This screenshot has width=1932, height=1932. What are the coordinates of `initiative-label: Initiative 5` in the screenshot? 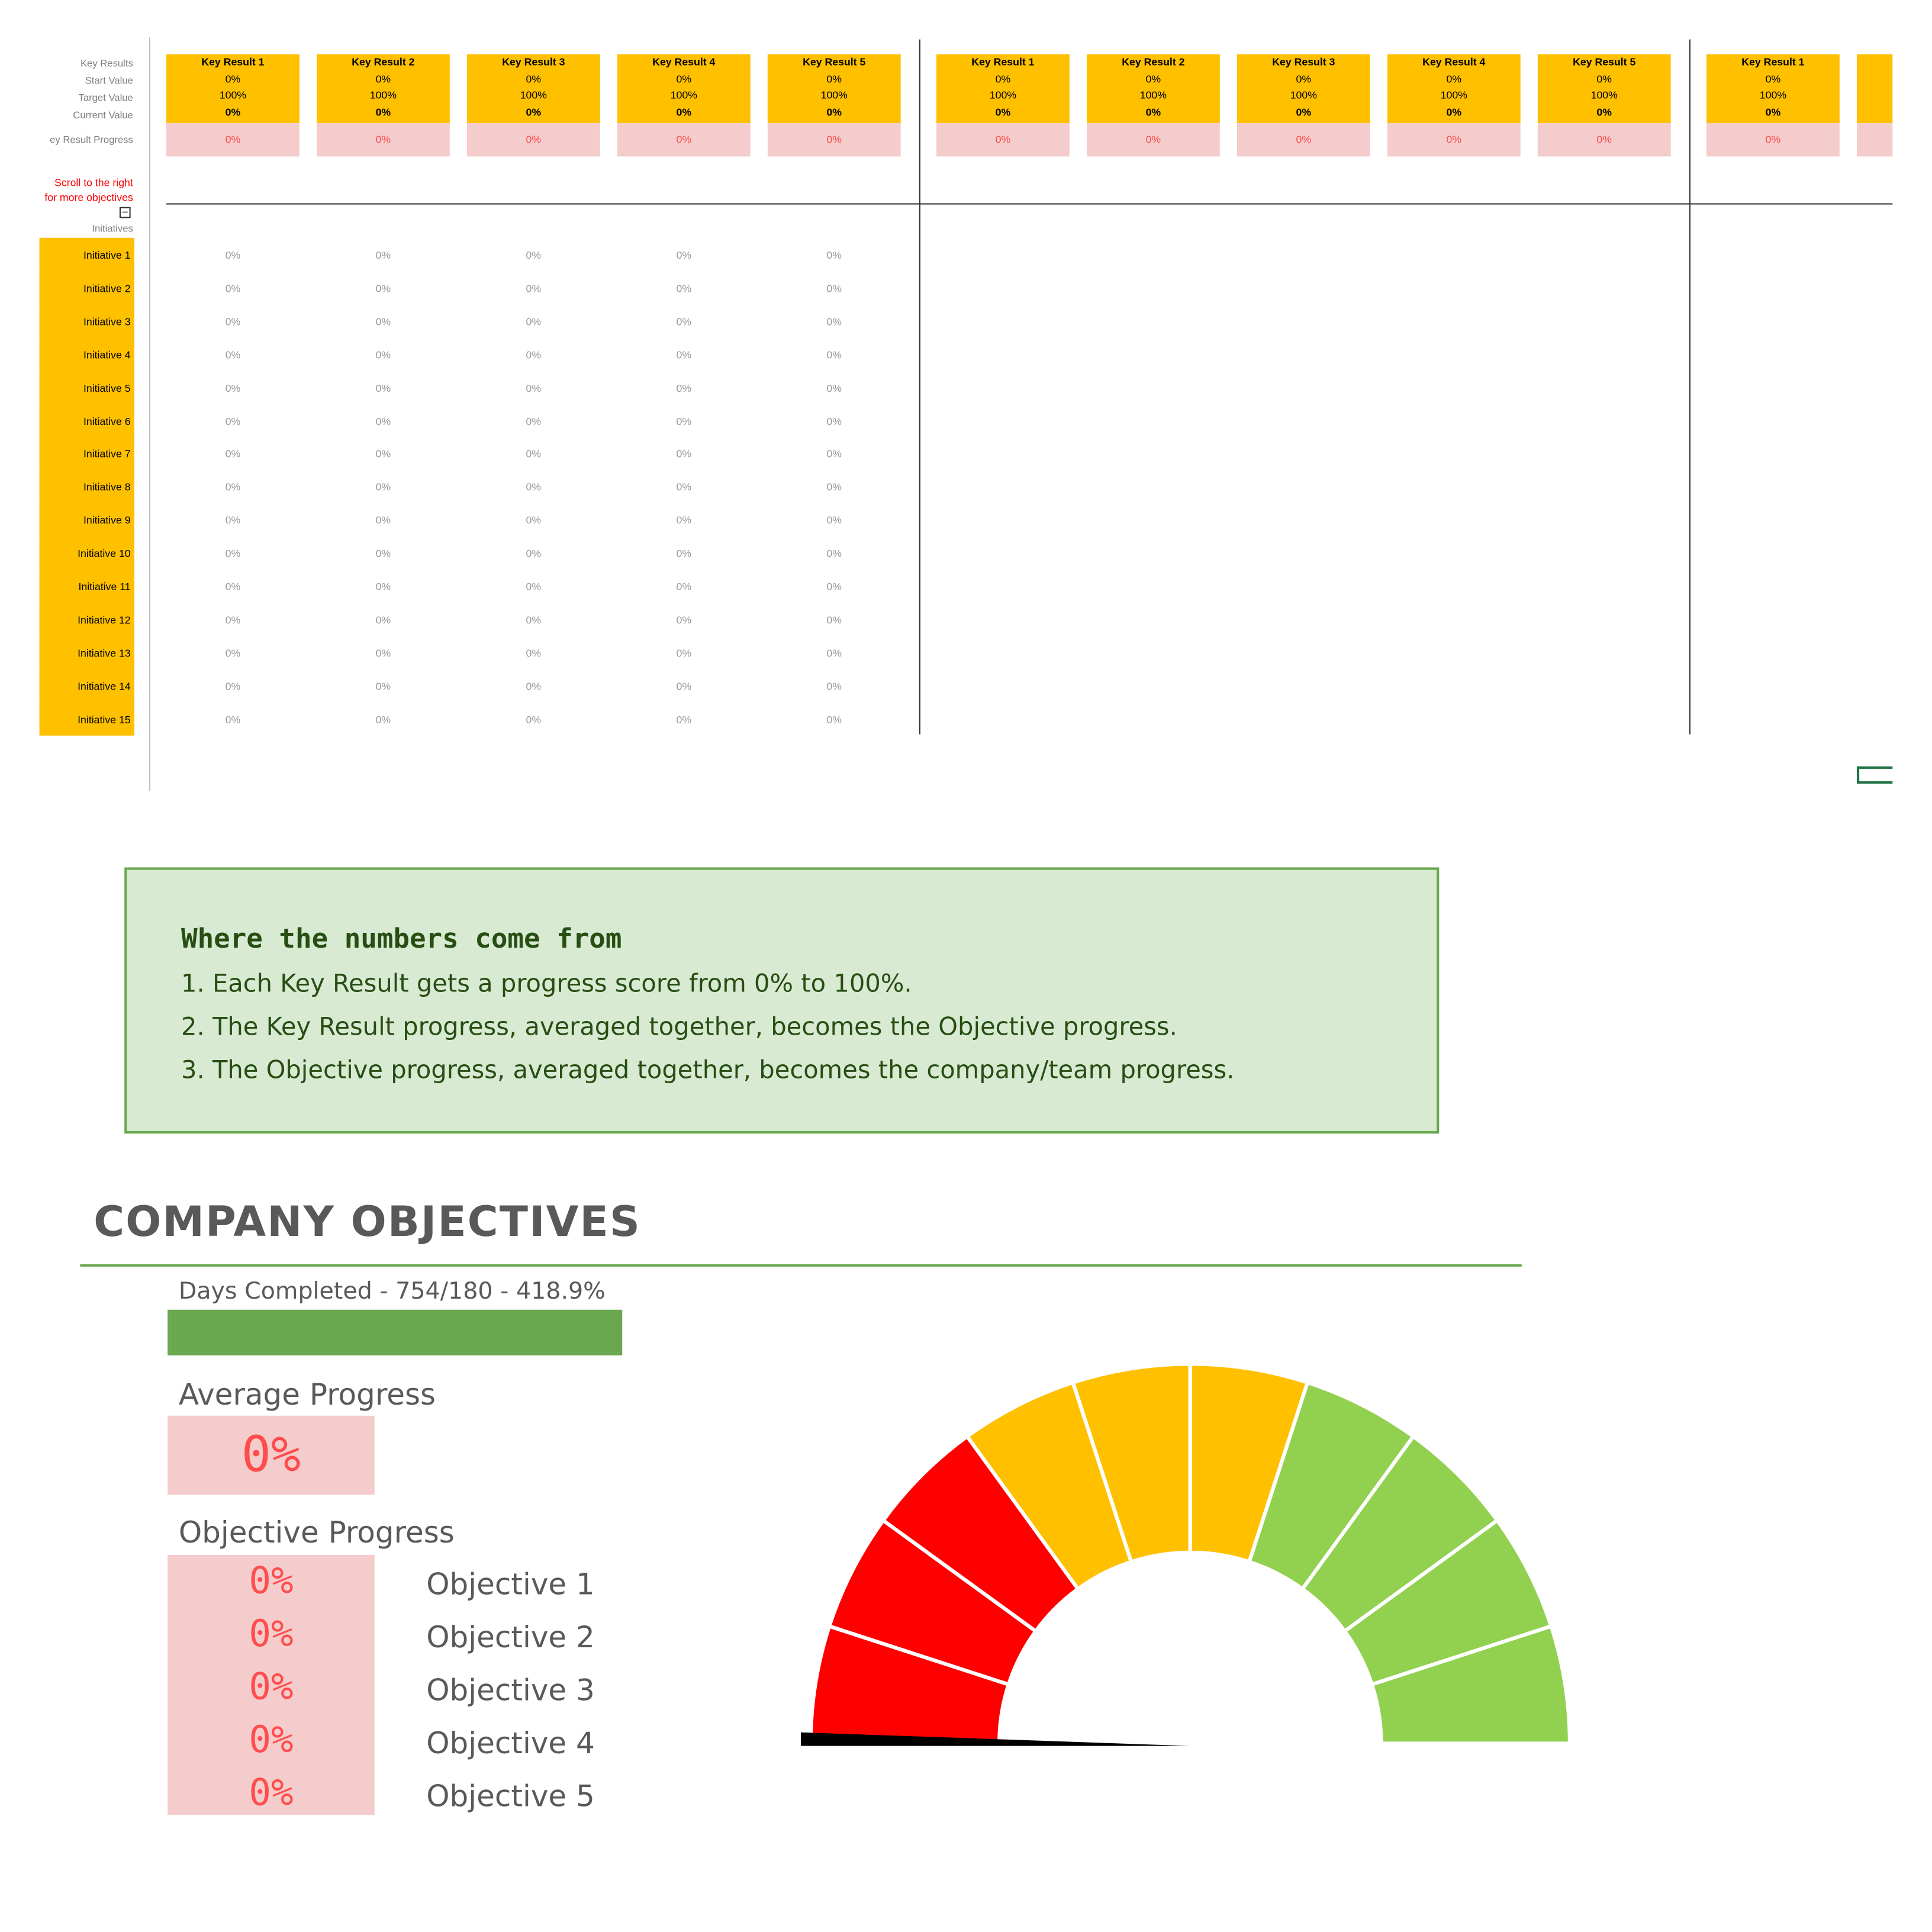 It's located at (86, 387).